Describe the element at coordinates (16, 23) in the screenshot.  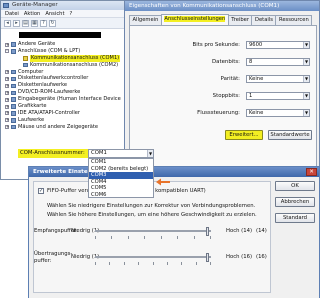
I see `forward-arrow-icon: ▸` at that location.